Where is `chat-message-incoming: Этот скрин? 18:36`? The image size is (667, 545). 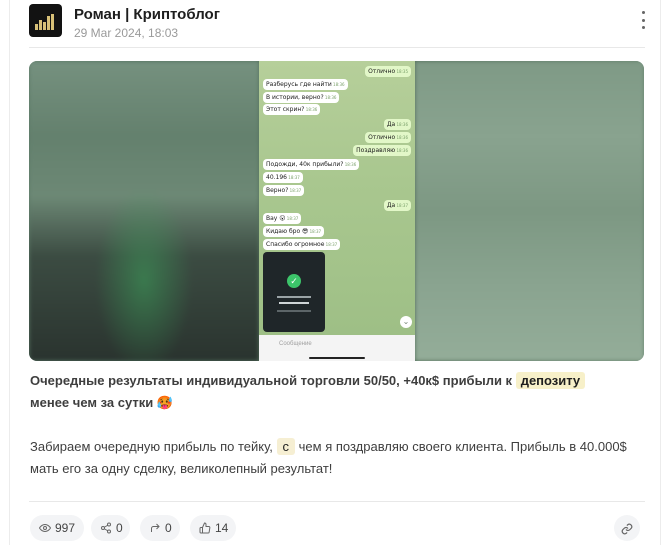 chat-message-incoming: Этот скрин? 18:36 is located at coordinates (292, 109).